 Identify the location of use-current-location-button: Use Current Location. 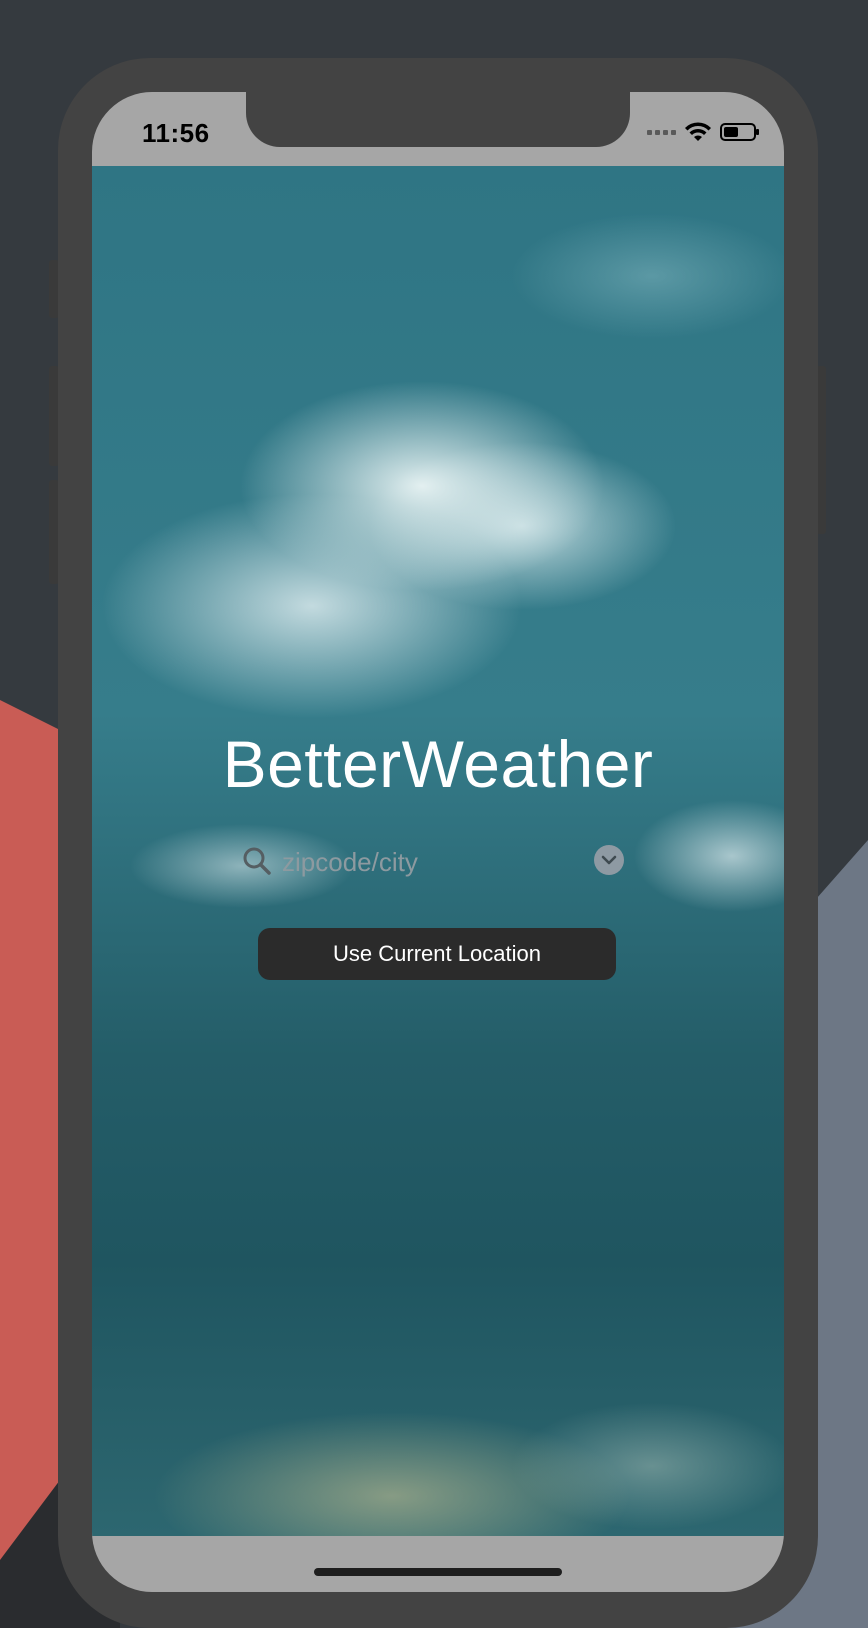
(437, 954).